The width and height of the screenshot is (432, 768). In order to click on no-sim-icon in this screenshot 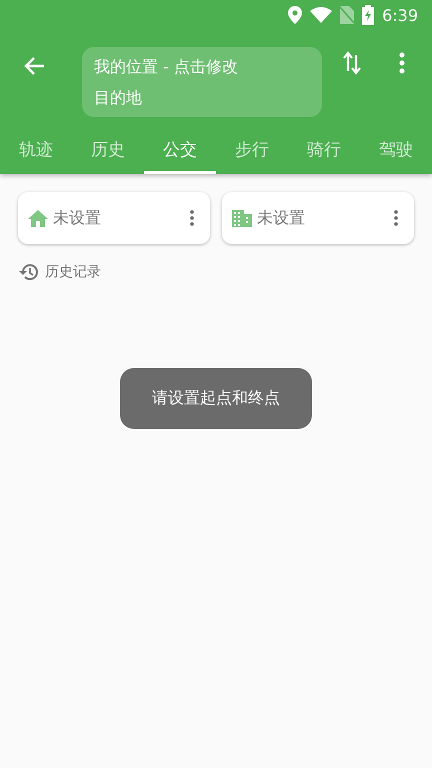, I will do `click(347, 15)`.